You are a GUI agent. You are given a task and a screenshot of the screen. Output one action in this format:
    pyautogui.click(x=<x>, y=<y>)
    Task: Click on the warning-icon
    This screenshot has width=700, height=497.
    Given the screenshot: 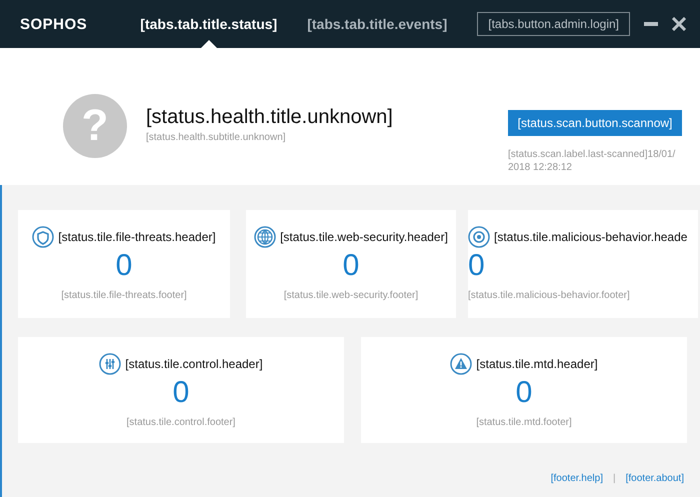 What is the action you would take?
    pyautogui.click(x=461, y=364)
    